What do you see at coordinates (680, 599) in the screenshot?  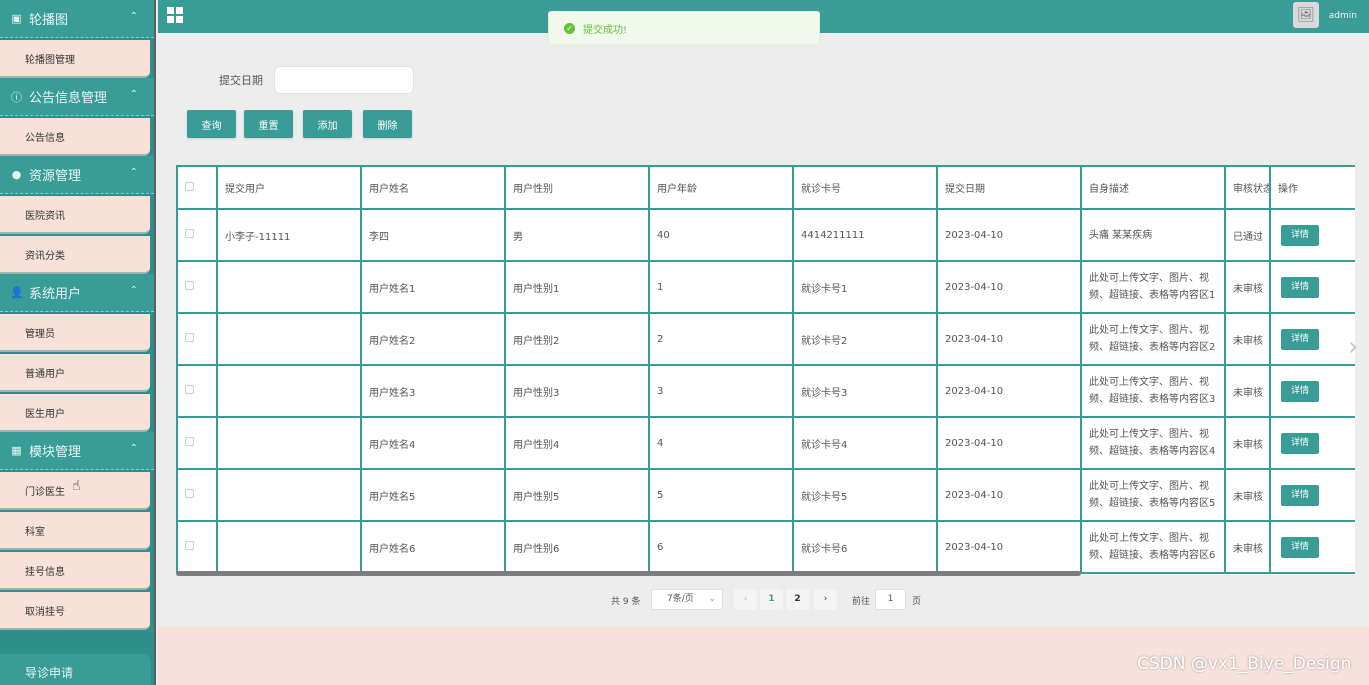 I see `page-size-value: 7条/页` at bounding box center [680, 599].